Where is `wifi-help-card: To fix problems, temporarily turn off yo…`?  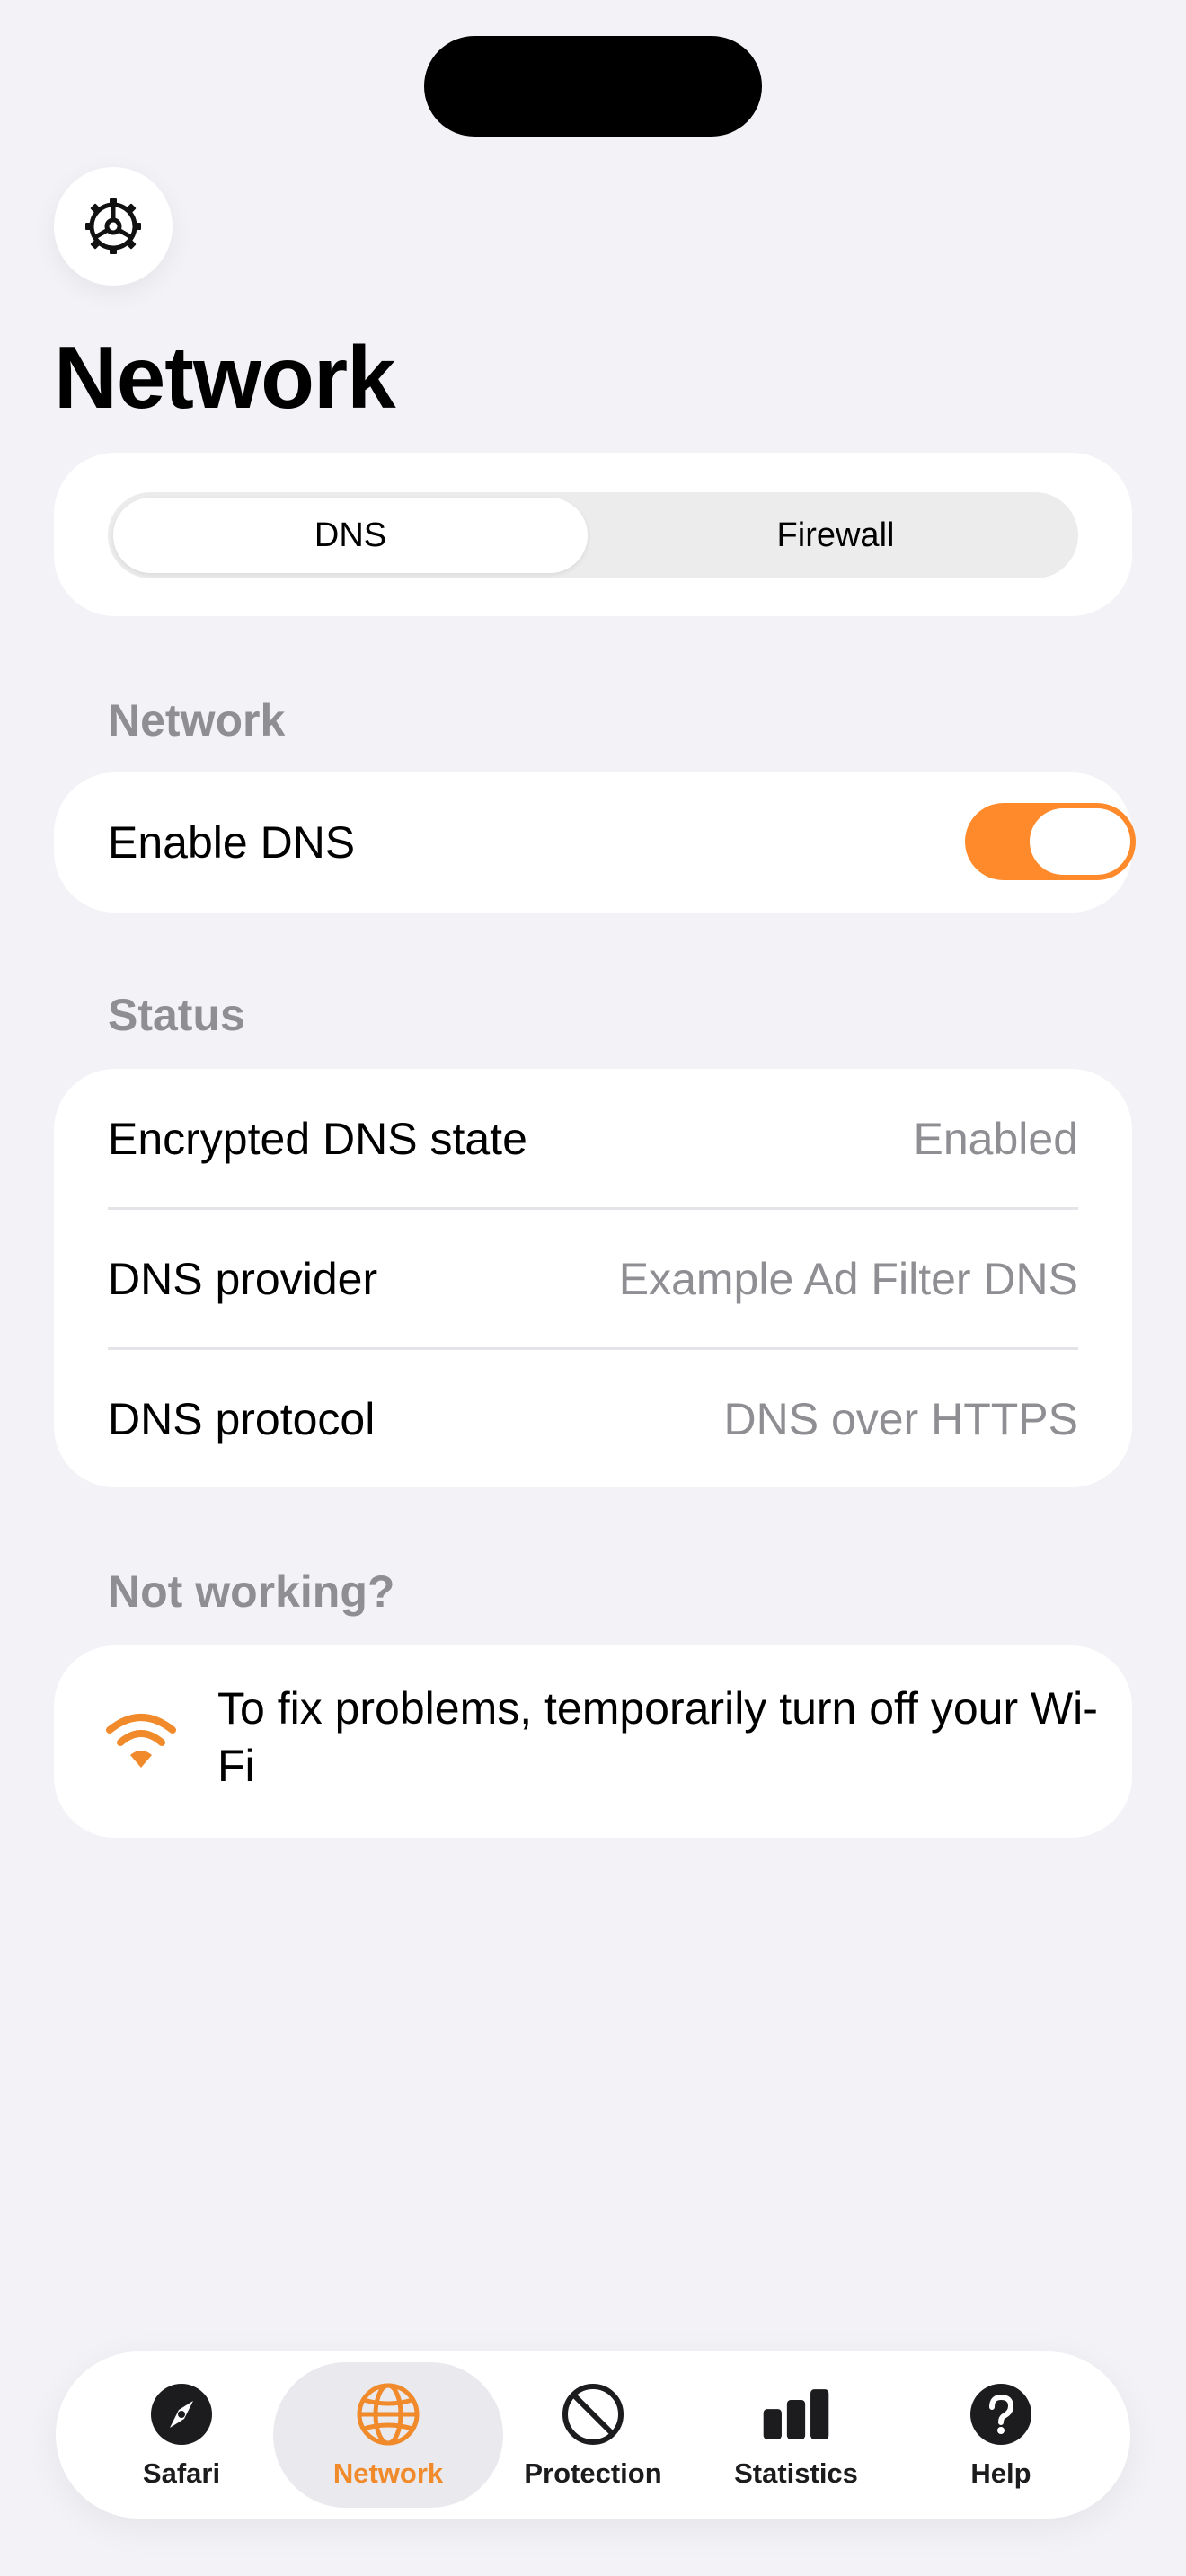
wifi-help-card: To fix problems, temporarily turn off yo… is located at coordinates (593, 1741).